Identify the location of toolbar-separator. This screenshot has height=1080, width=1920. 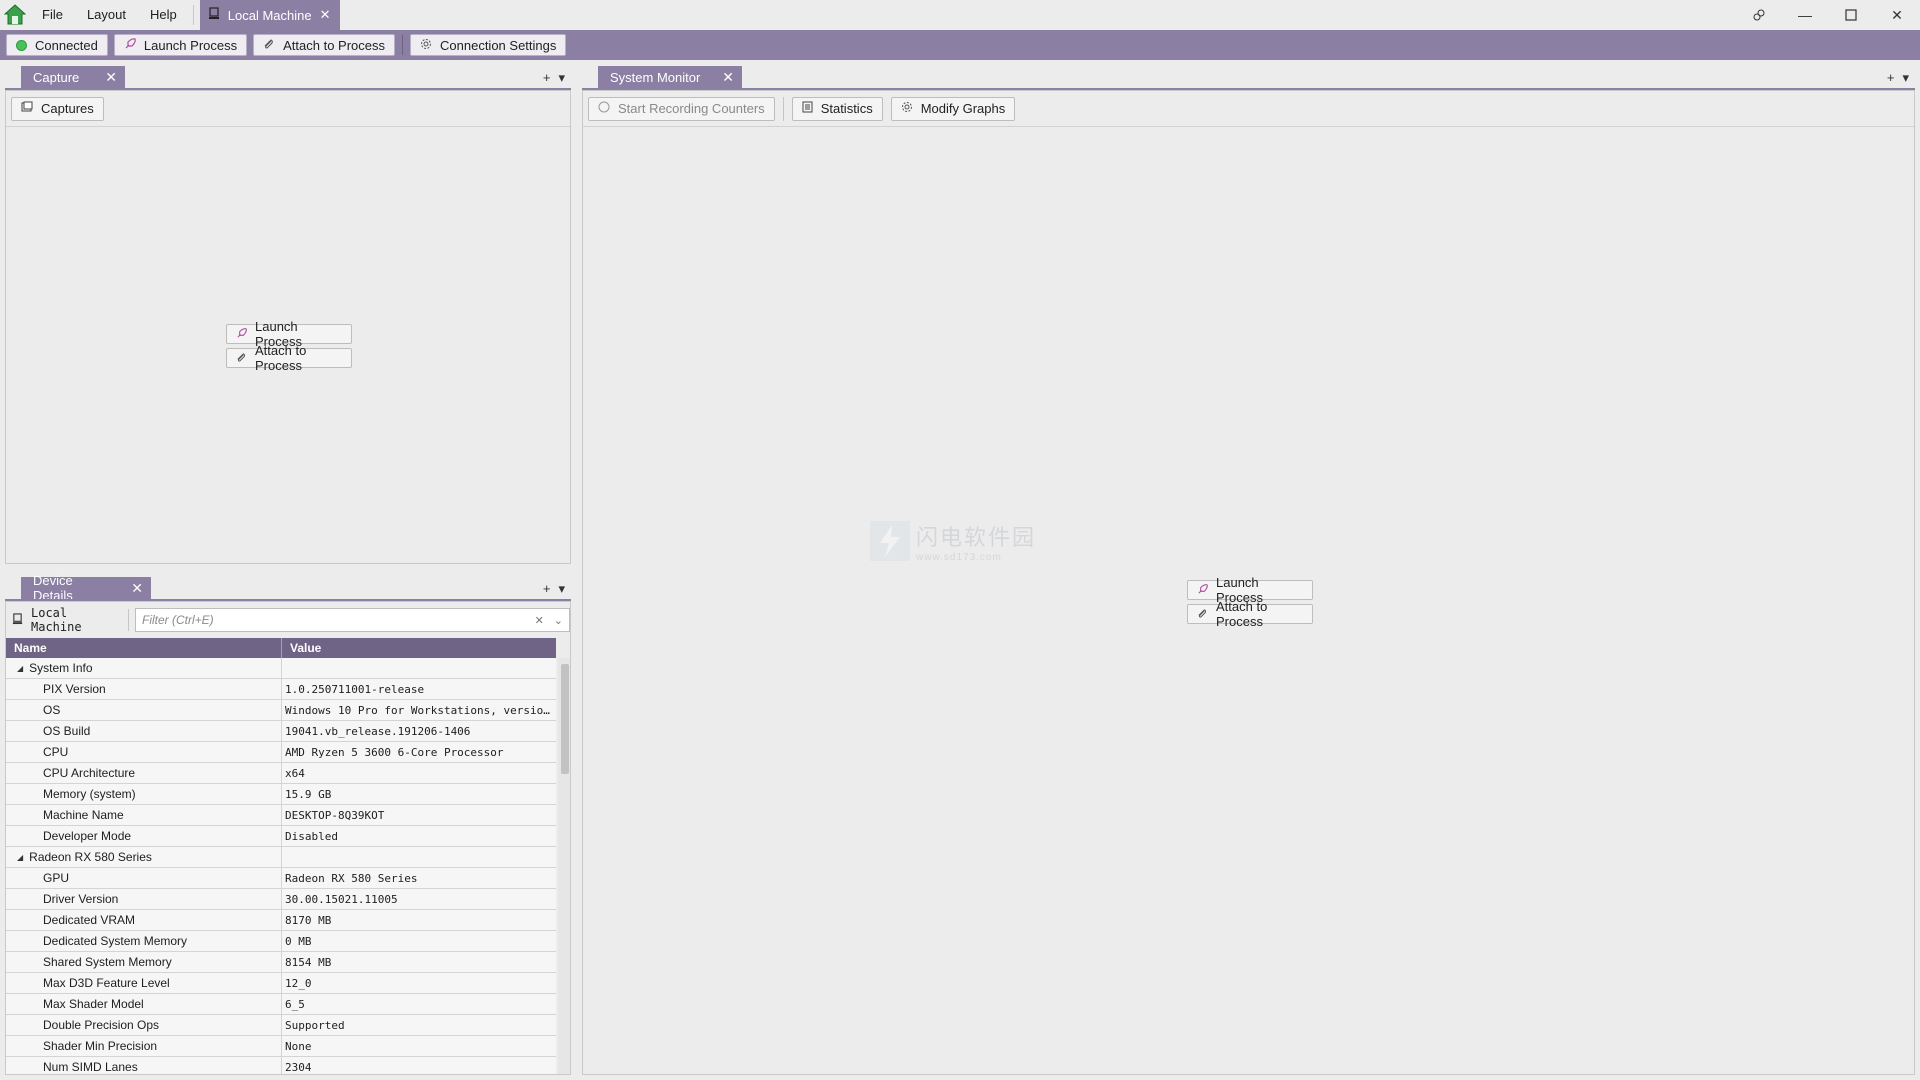
(403, 45).